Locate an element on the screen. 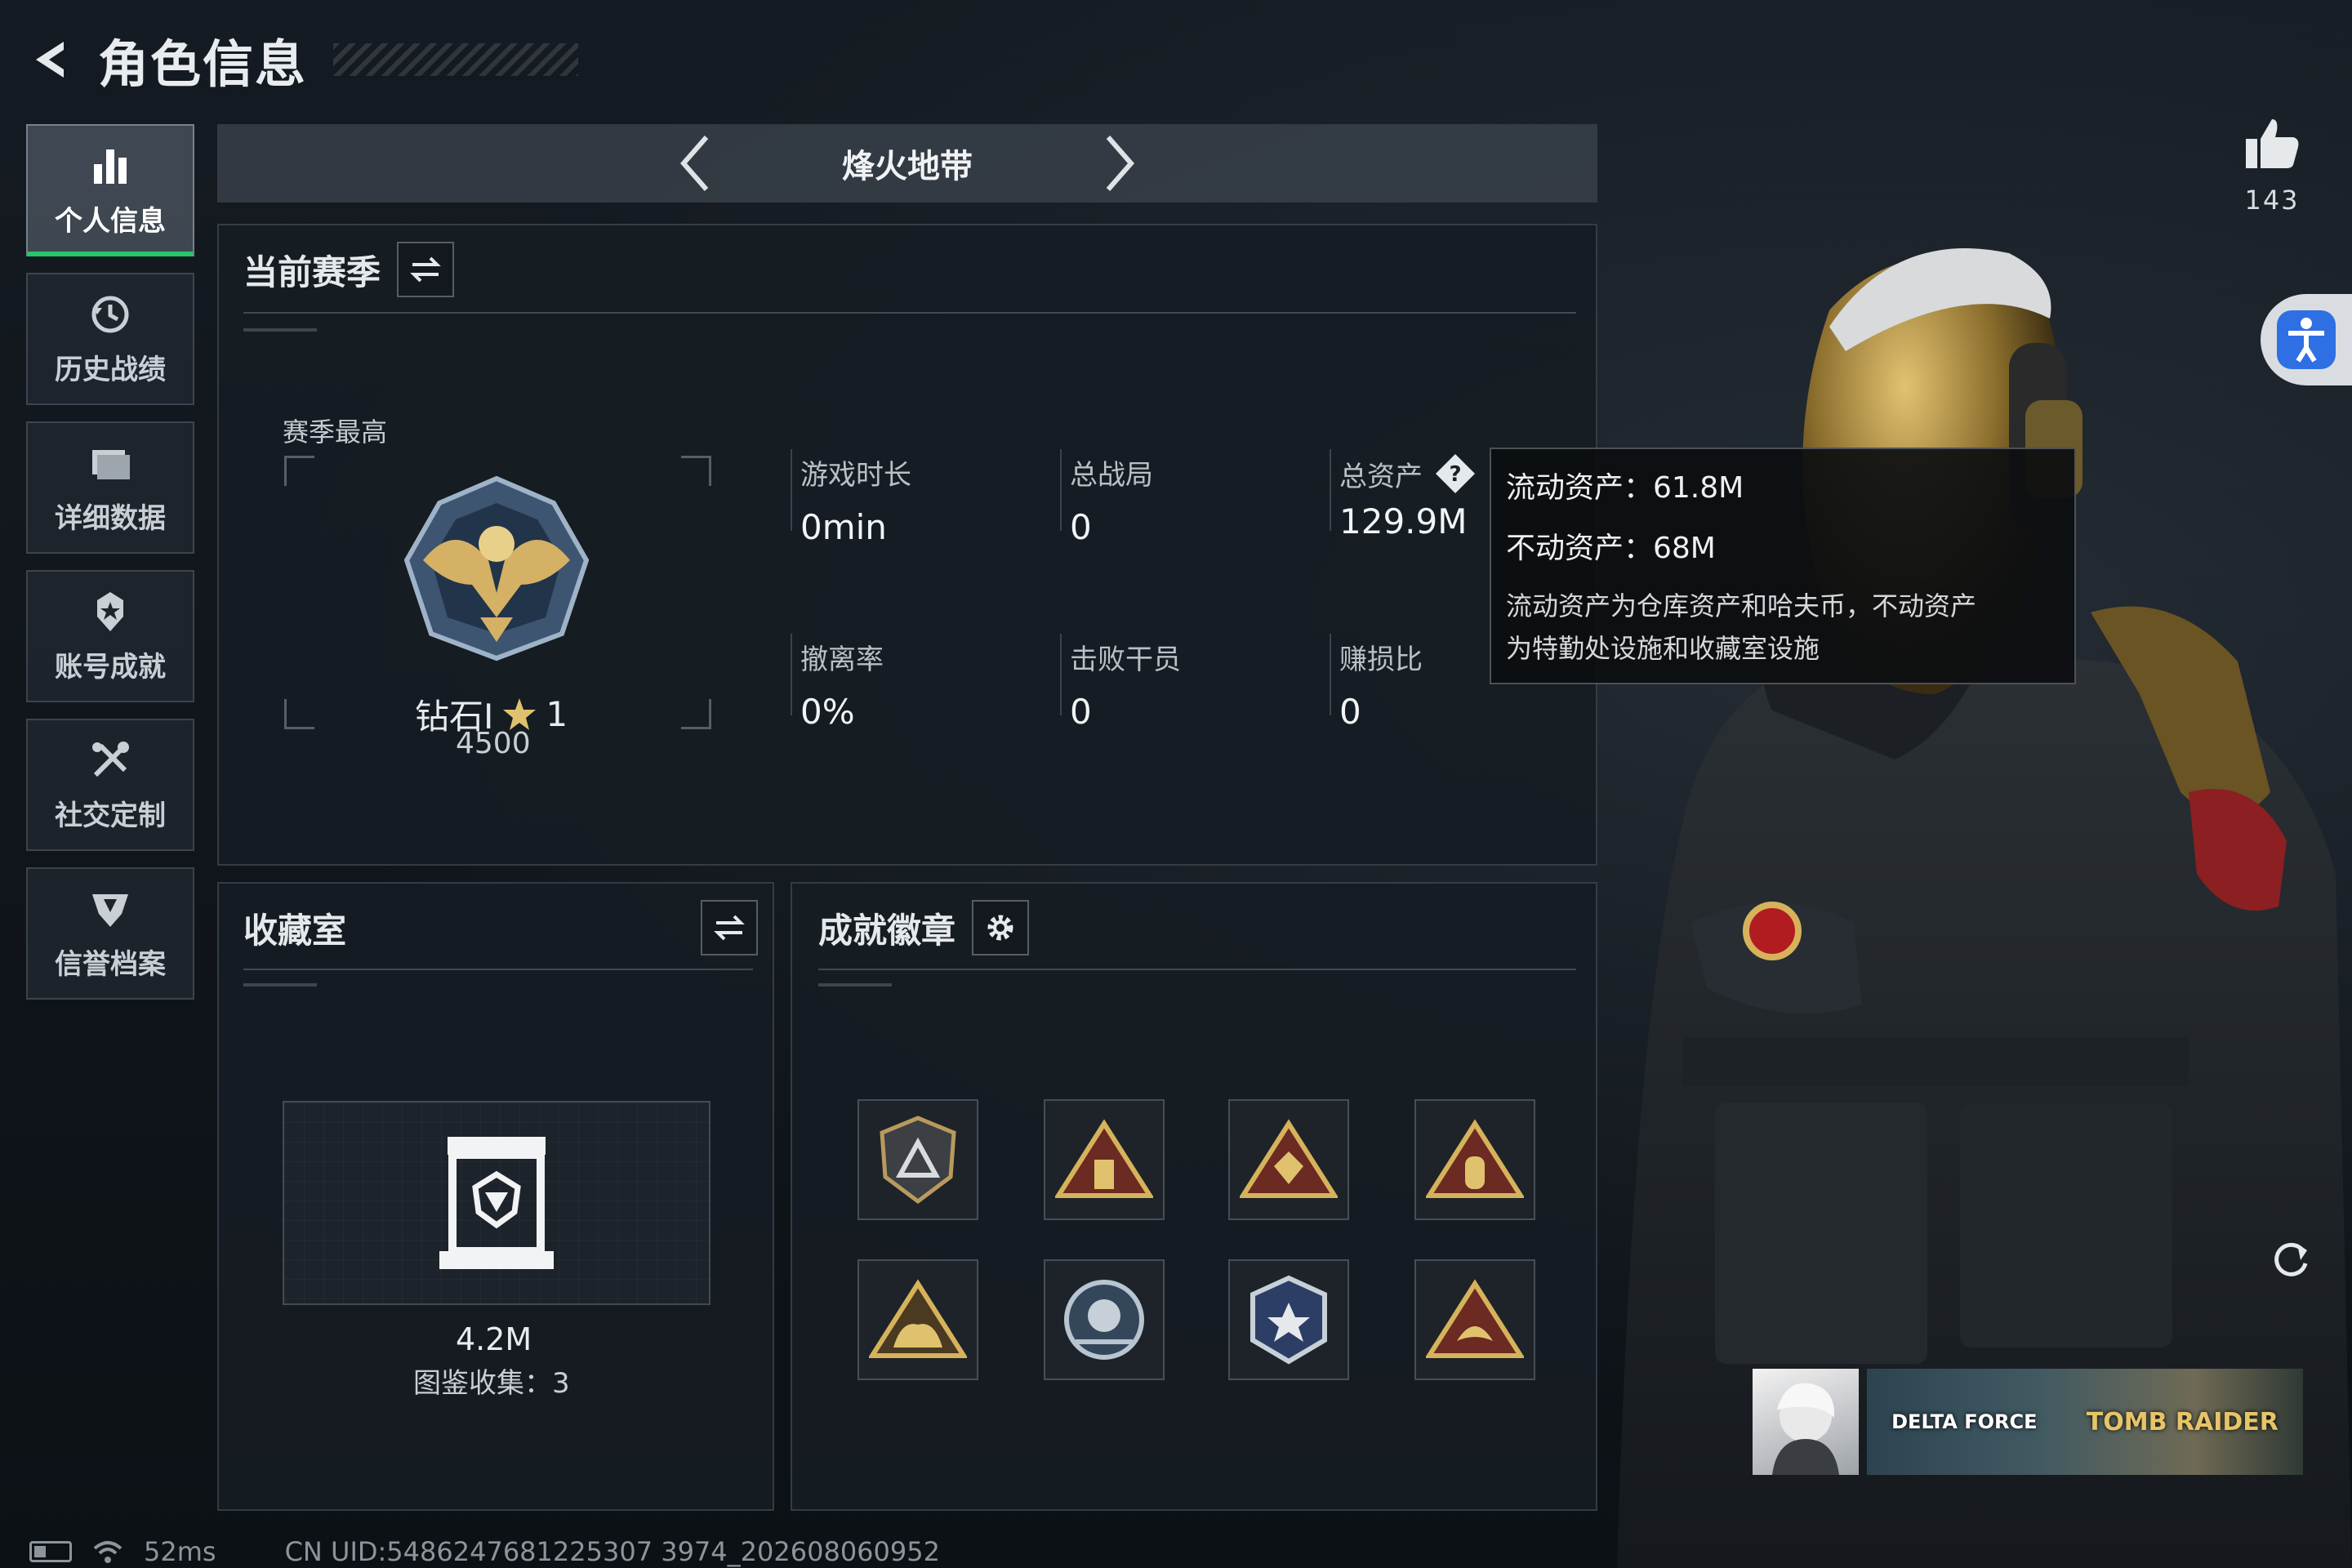 This screenshot has height=1568, width=2352. tools-icon is located at coordinates (111, 759).